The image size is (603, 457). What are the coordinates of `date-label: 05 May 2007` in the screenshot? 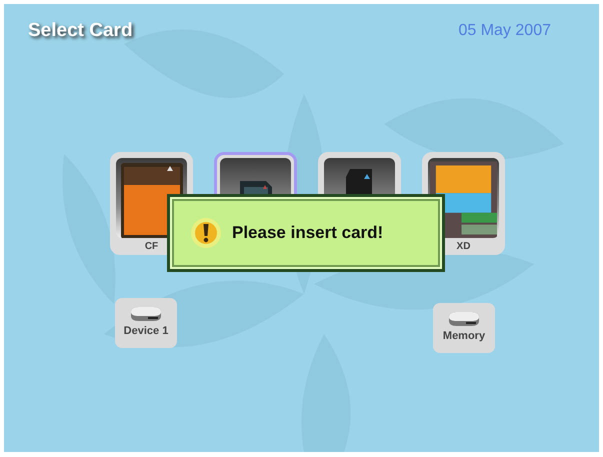 It's located at (504, 31).